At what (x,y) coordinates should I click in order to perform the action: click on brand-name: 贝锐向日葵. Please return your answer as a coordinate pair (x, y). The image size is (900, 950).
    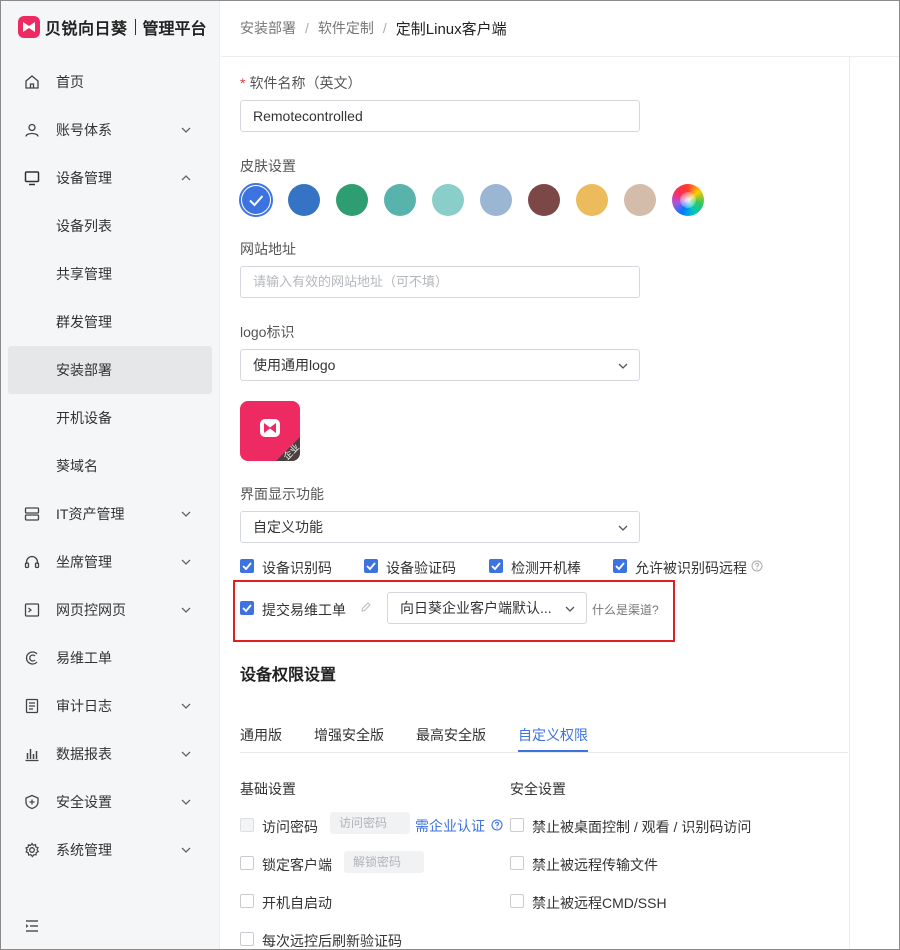
    Looking at the image, I should click on (86, 29).